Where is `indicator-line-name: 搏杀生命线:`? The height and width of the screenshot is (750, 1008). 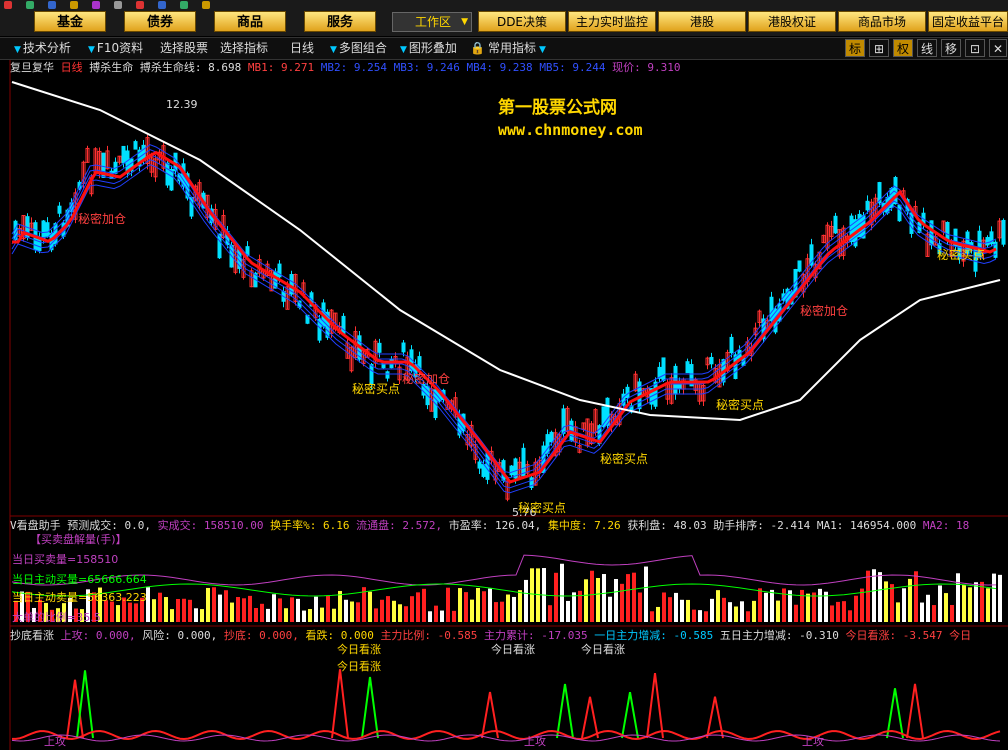
indicator-line-name: 搏杀生命线: is located at coordinates (170, 67).